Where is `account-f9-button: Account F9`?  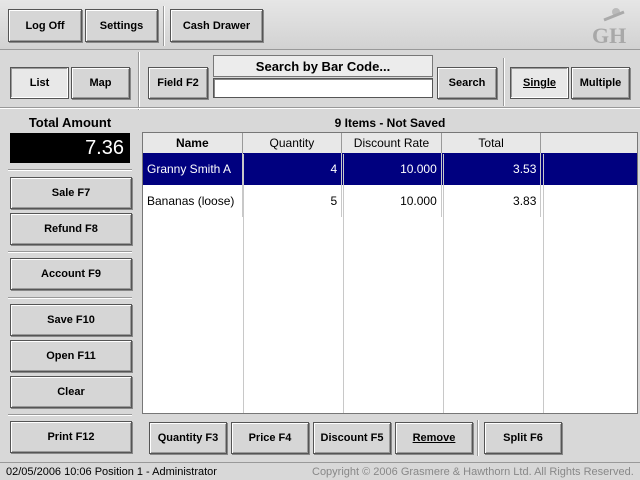 account-f9-button: Account F9 is located at coordinates (71, 274).